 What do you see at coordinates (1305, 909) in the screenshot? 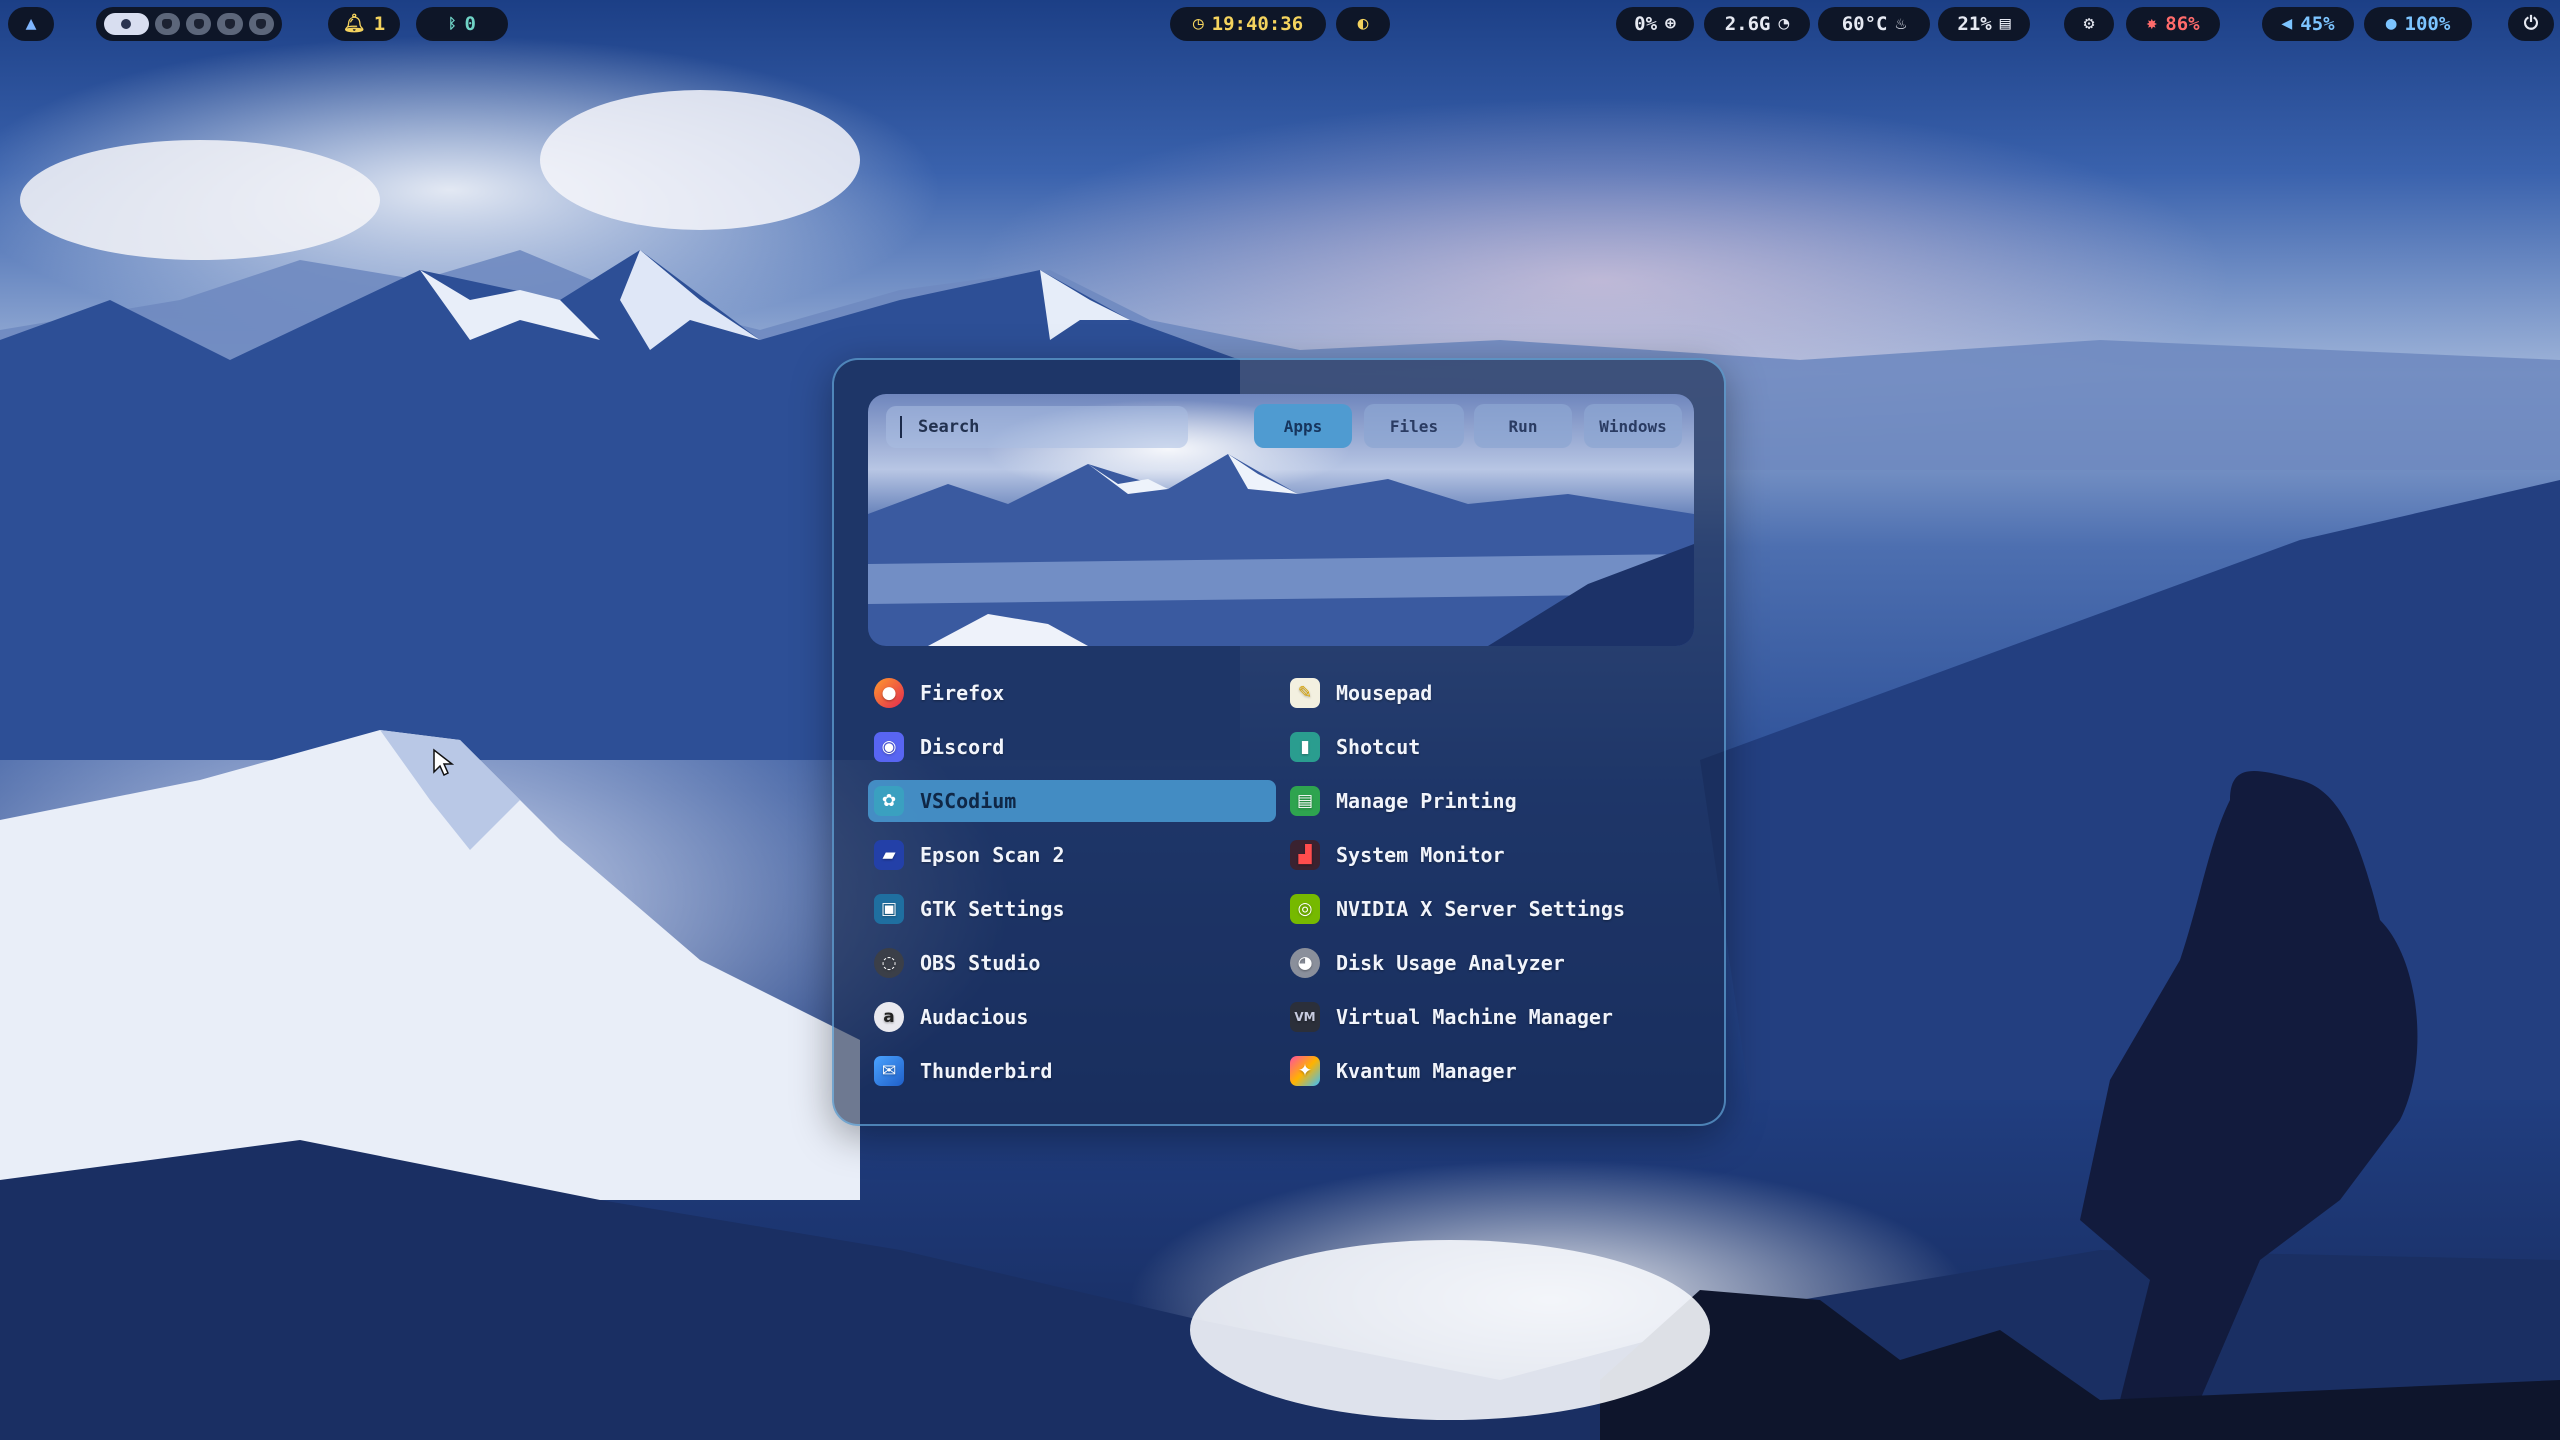
I see `nvidia-icon: ◎` at bounding box center [1305, 909].